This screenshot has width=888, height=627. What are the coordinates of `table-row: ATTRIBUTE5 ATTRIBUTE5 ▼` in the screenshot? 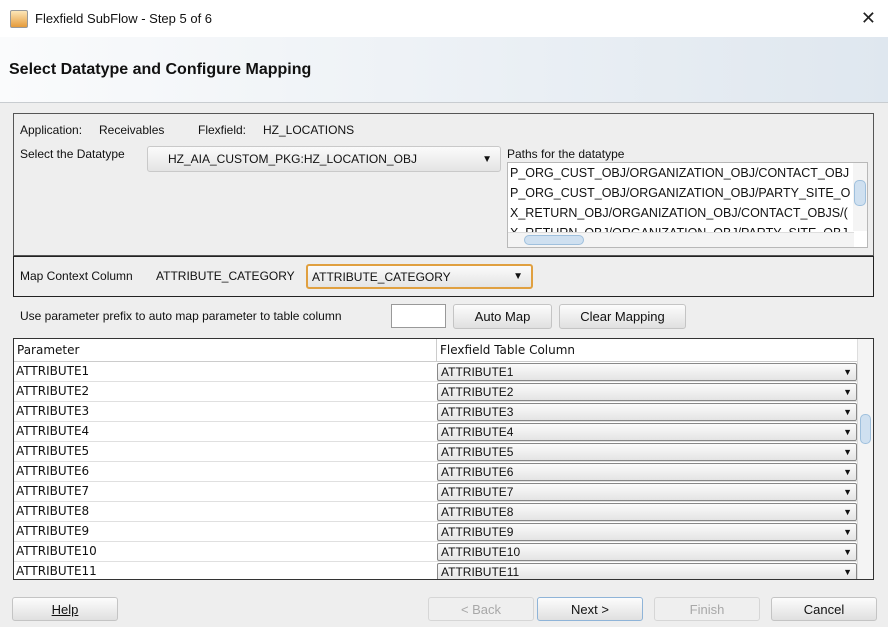 It's located at (443, 452).